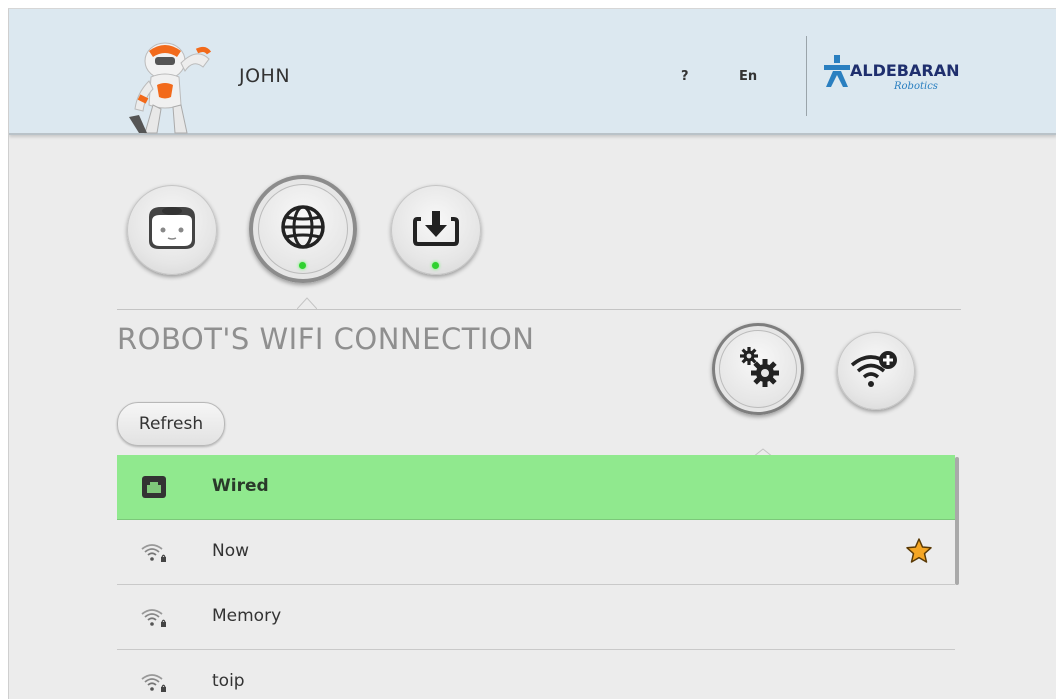 The image size is (1056, 699). What do you see at coordinates (539, 309) in the screenshot?
I see `section-divider` at bounding box center [539, 309].